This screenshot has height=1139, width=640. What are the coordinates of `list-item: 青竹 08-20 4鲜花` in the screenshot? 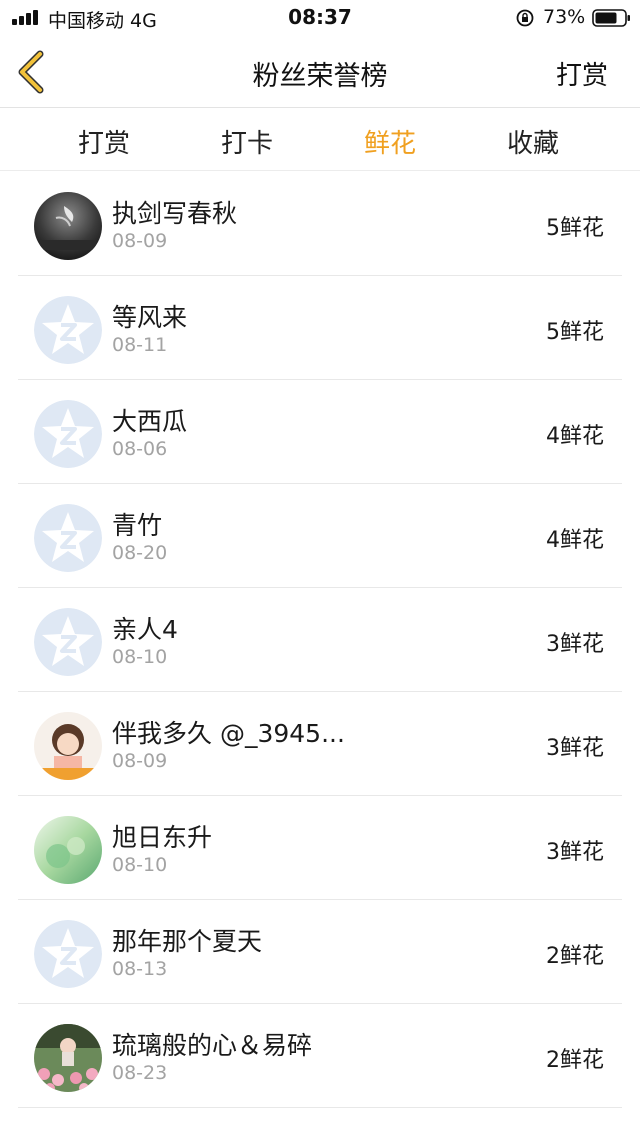 It's located at (320, 536).